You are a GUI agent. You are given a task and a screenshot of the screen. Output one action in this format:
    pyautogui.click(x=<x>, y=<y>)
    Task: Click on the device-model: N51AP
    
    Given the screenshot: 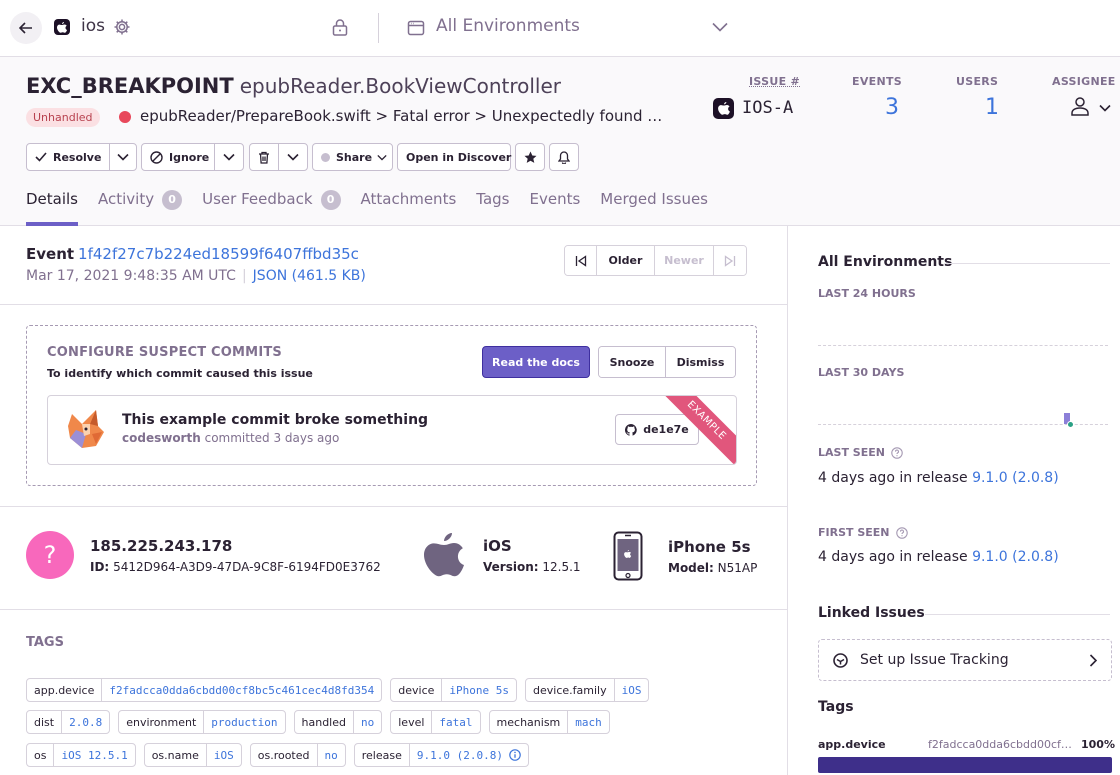 What is the action you would take?
    pyautogui.click(x=737, y=567)
    